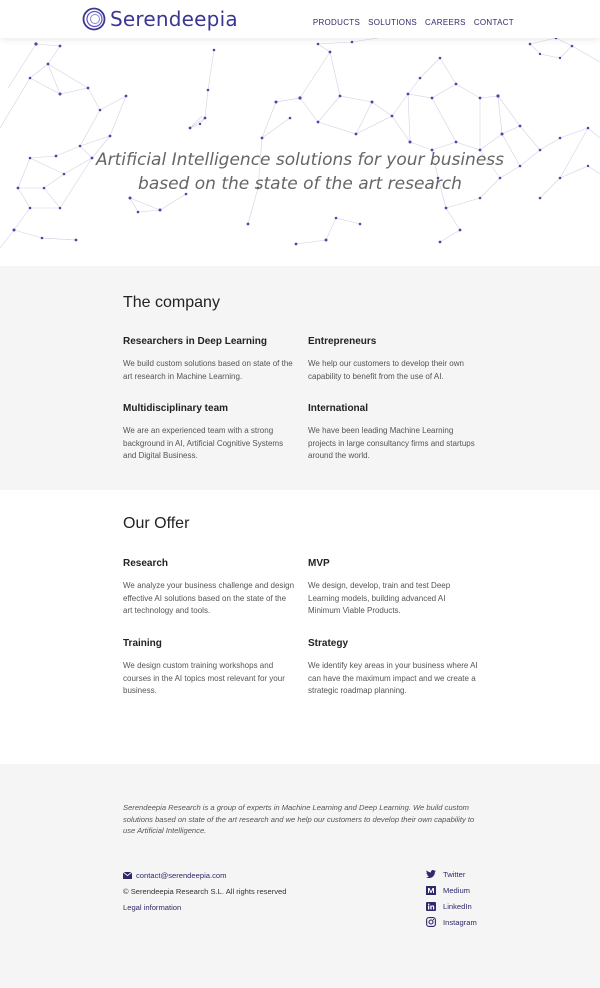 The height and width of the screenshot is (988, 600). What do you see at coordinates (181, 875) in the screenshot?
I see `footer-email-link: contact@serendeepia.com` at bounding box center [181, 875].